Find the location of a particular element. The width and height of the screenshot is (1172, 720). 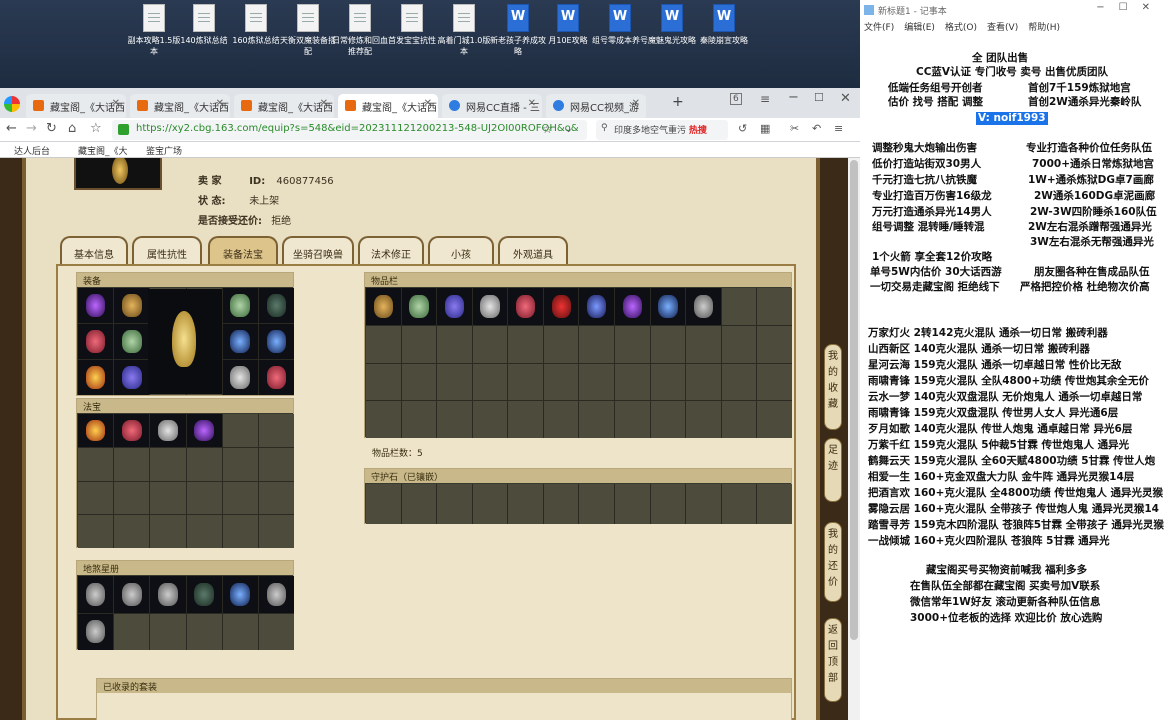

bookmark-0: 达人后台 is located at coordinates (32, 150).